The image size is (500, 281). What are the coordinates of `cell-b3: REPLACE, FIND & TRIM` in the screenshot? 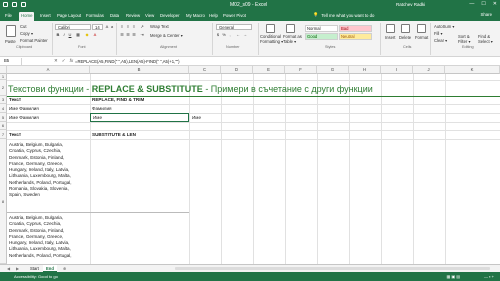 It's located at (118, 99).